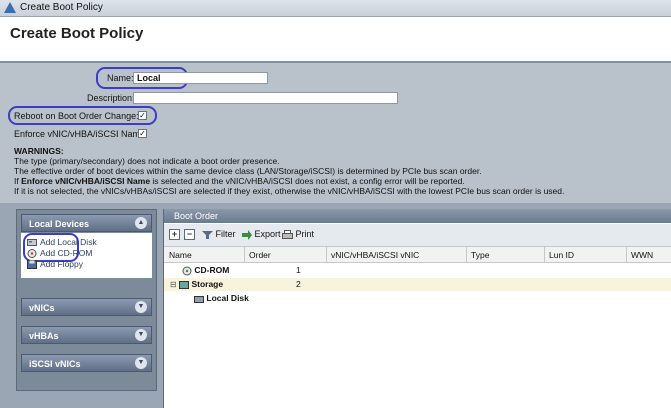 The height and width of the screenshot is (408, 671). Describe the element at coordinates (59, 253) in the screenshot. I see `add-cdrom-link: Add CD-ROM` at that location.